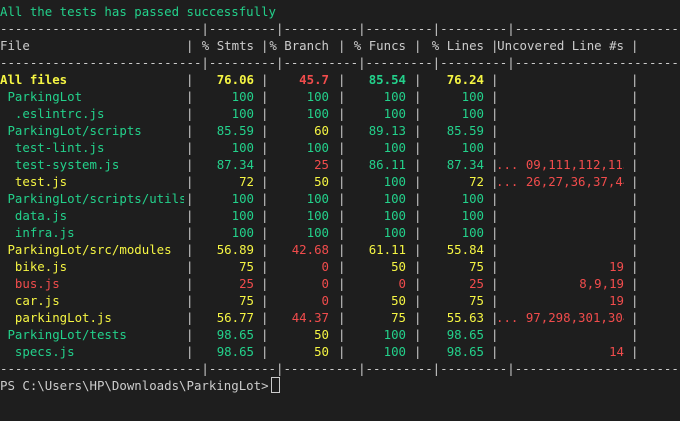  Describe the element at coordinates (30, 283) in the screenshot. I see `cell-file: bus.js` at that location.